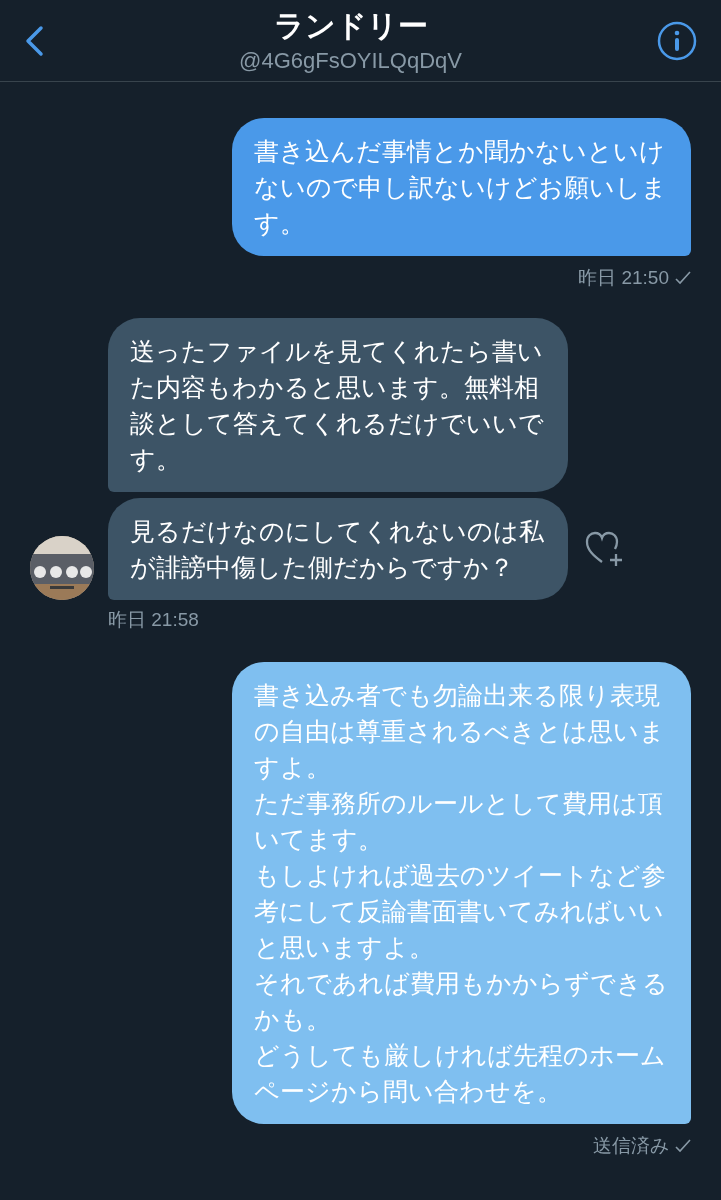 The height and width of the screenshot is (1200, 721). What do you see at coordinates (337, 405) in the screenshot?
I see `message-text: 送ったファイルを見てくれたら書いた内容もわかると思います。無料相談として答えてくれるだけでいいです。` at bounding box center [337, 405].